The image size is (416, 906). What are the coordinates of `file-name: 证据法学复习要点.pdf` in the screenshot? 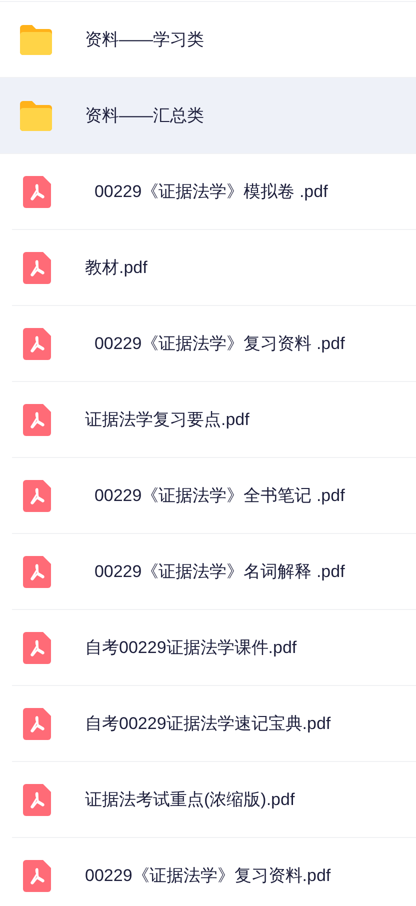 It's located at (167, 420).